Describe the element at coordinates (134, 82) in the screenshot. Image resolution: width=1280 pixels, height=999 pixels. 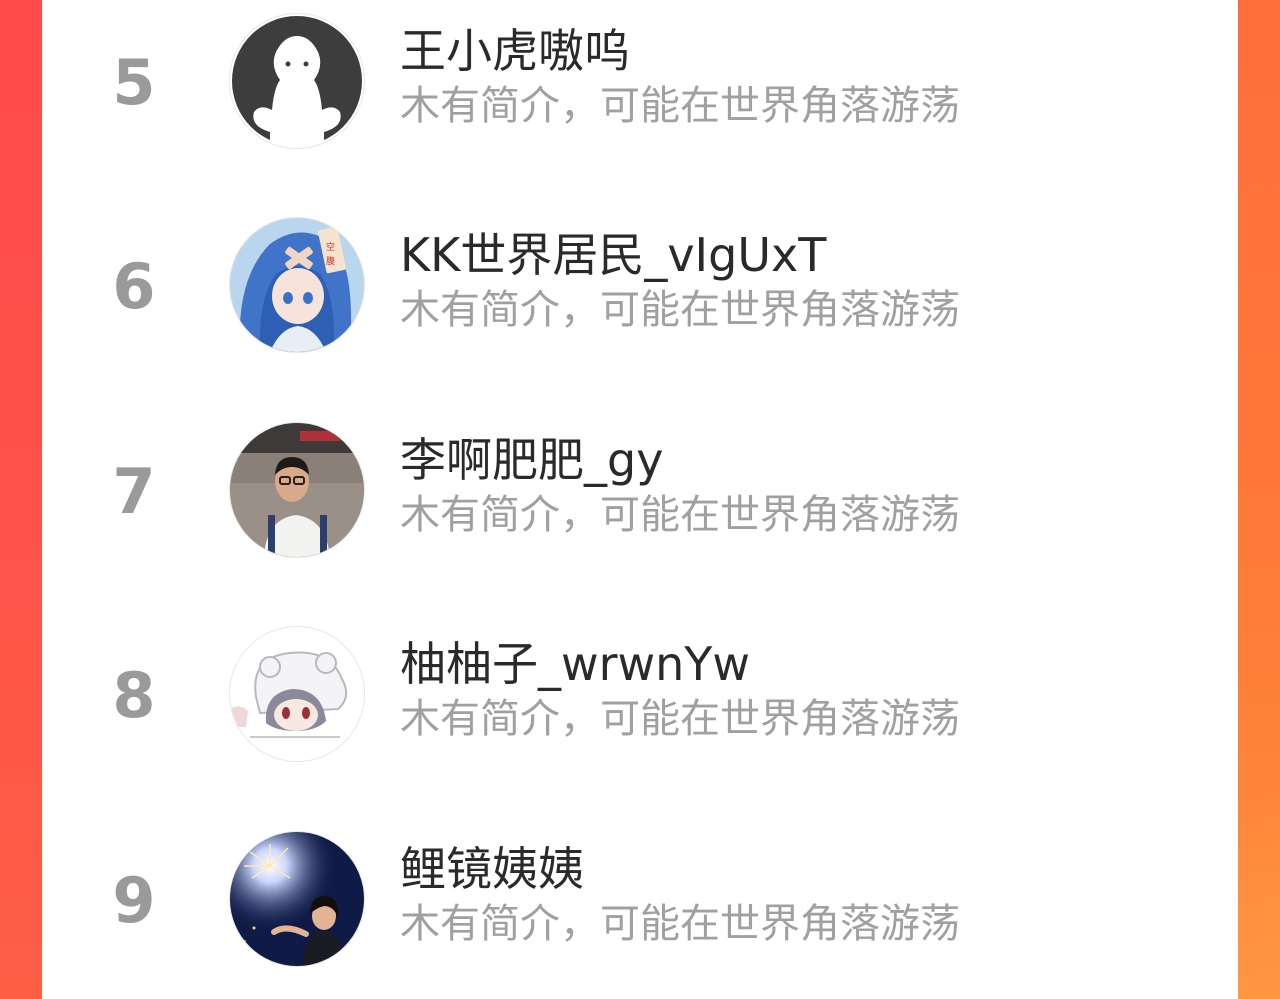
I see `rank-number: 5` at that location.